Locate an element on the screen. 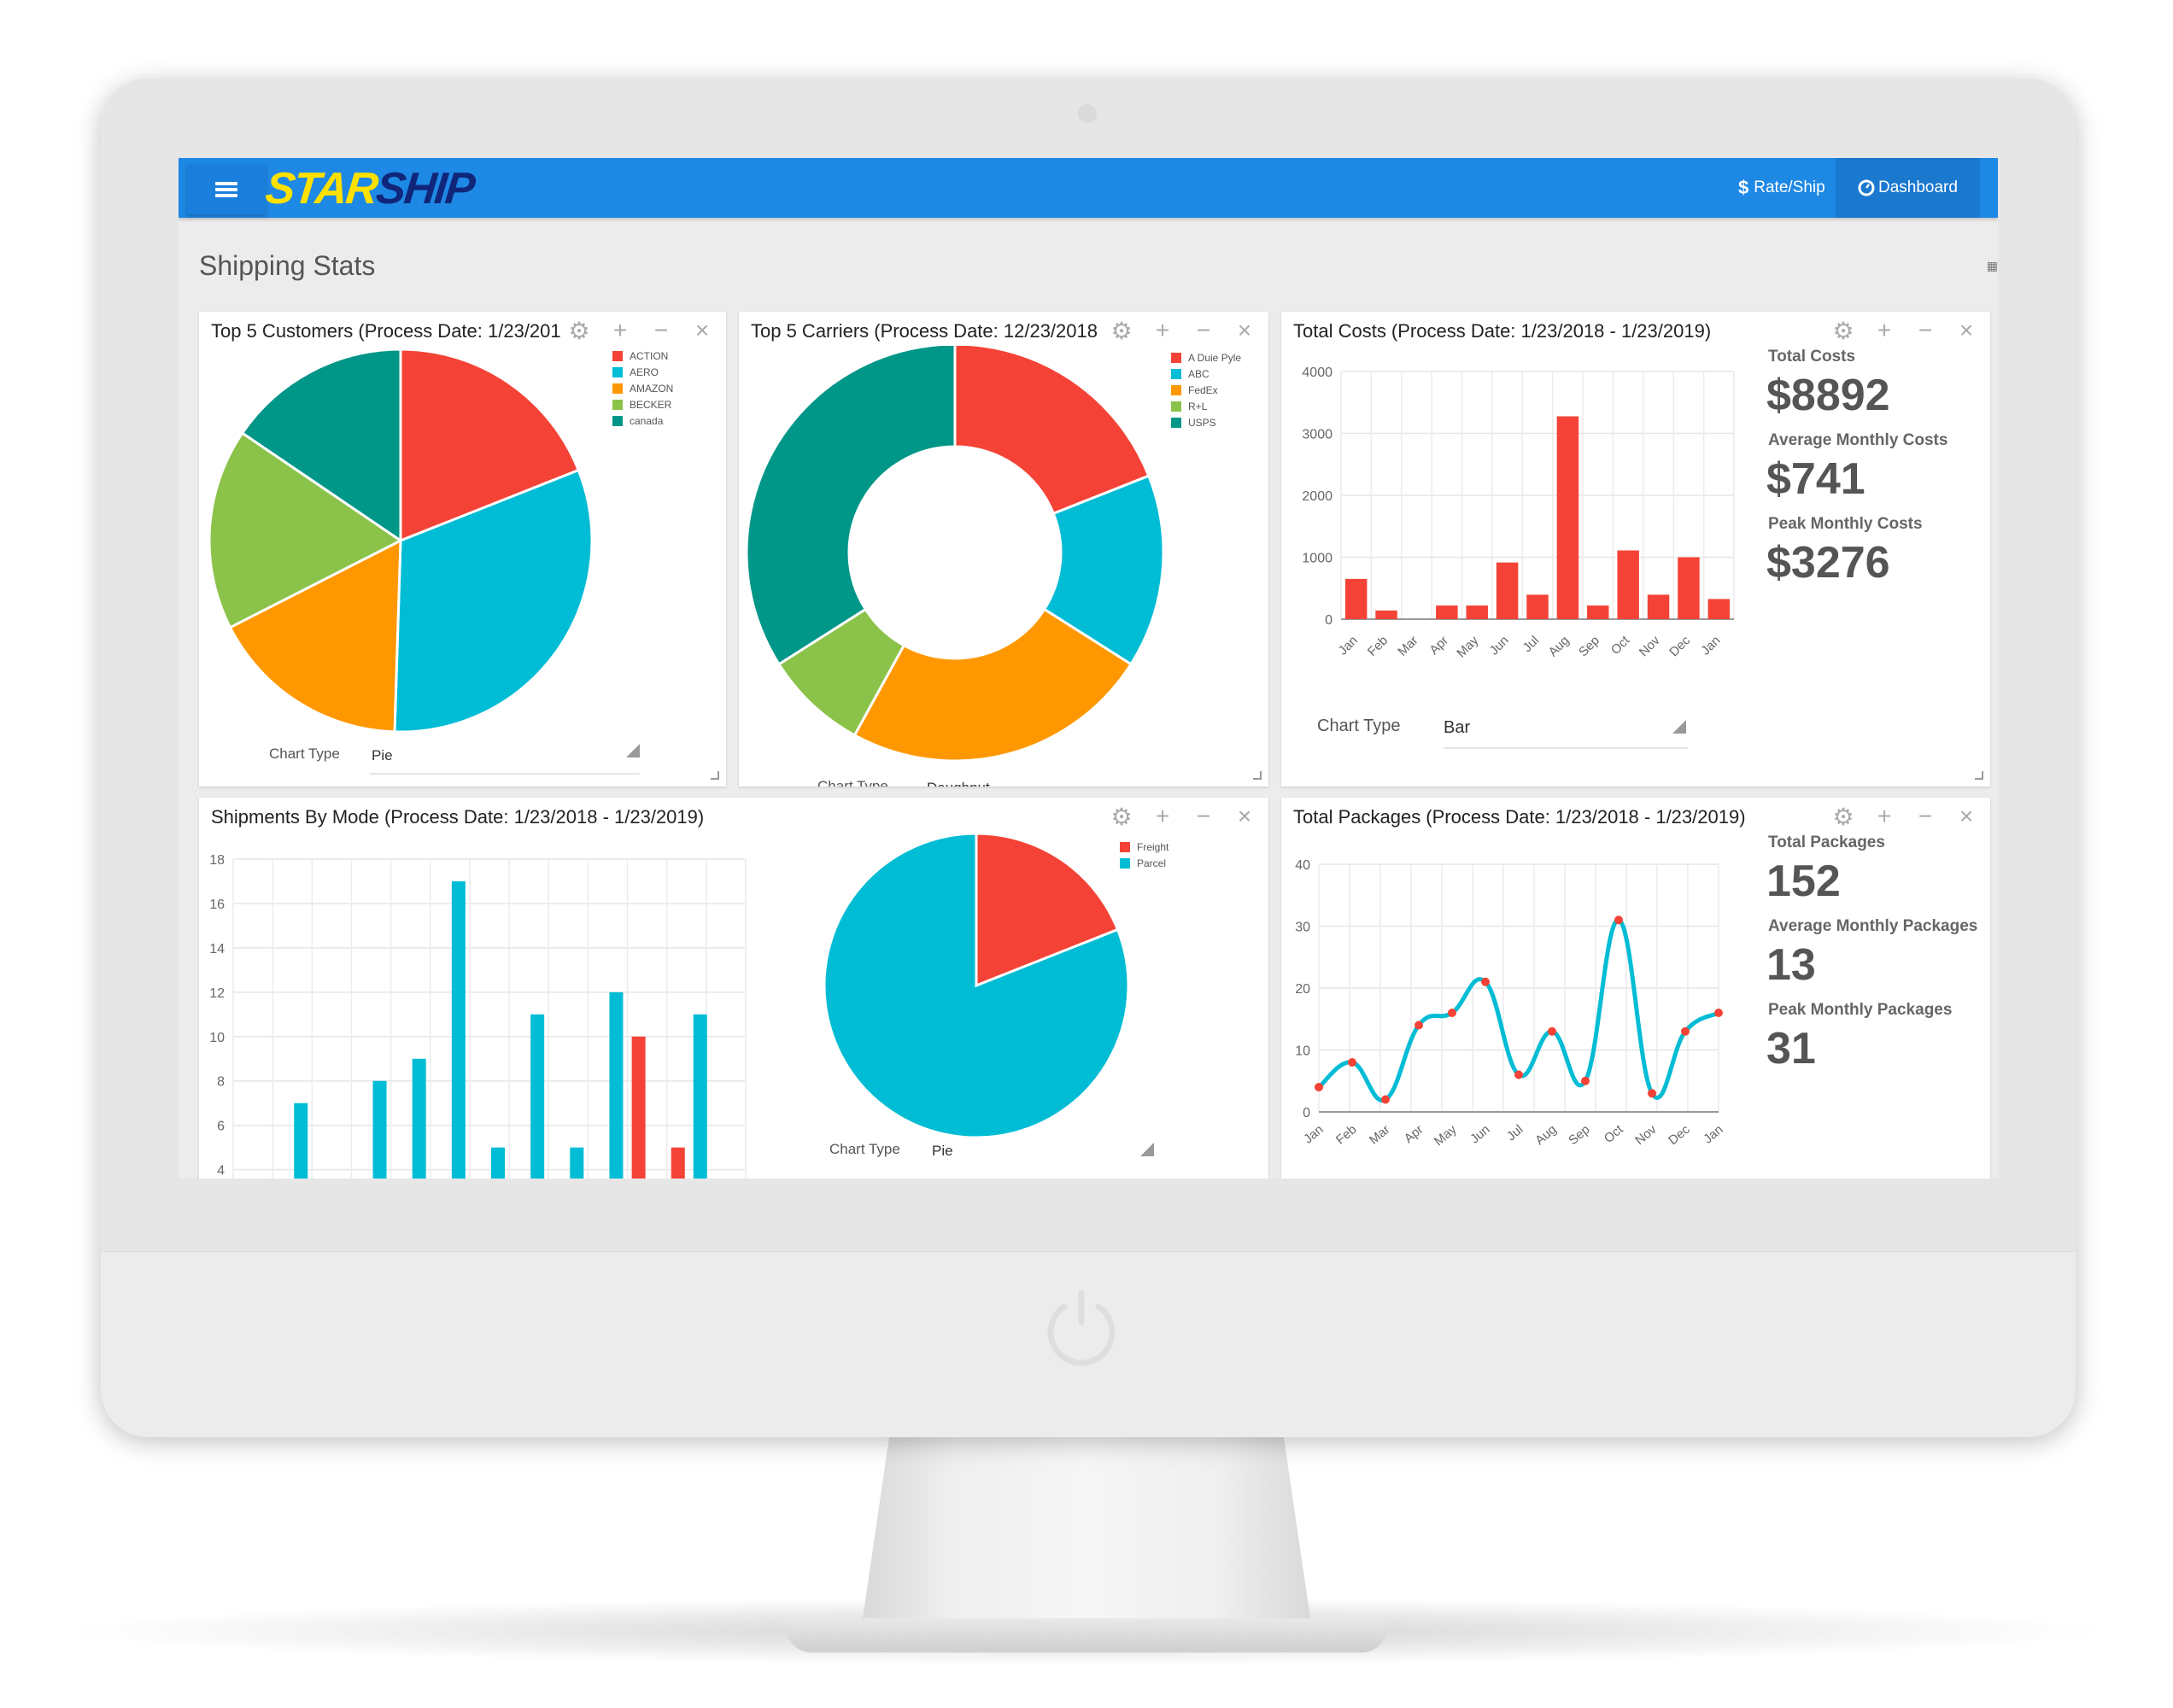  layout-grid-icon: ▦ is located at coordinates (1992, 266).